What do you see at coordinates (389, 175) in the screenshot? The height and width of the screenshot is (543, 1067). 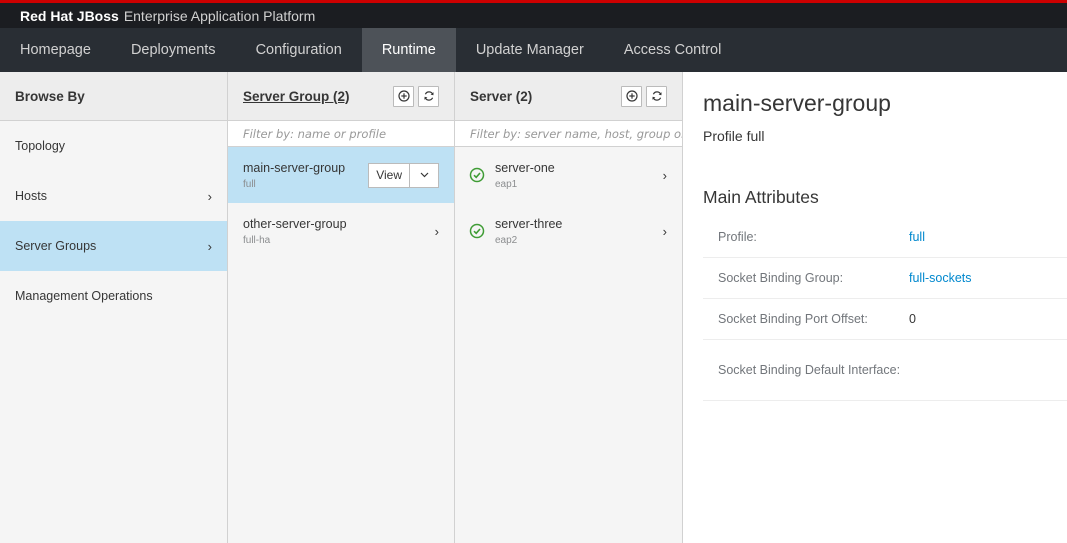 I see `view-button: View` at bounding box center [389, 175].